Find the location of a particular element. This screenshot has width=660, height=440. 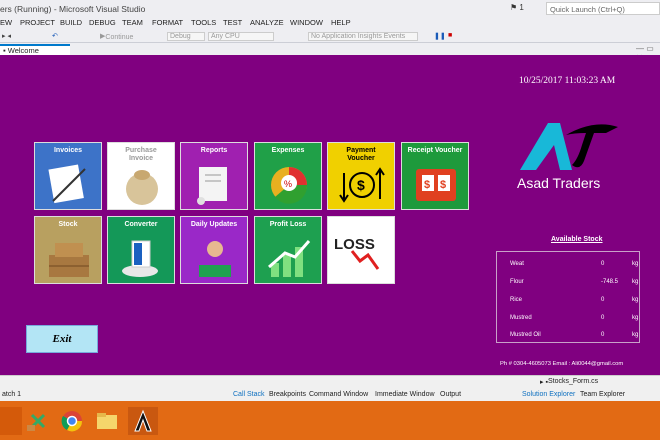

tile-label: Invoices is located at coordinates (67, 150).